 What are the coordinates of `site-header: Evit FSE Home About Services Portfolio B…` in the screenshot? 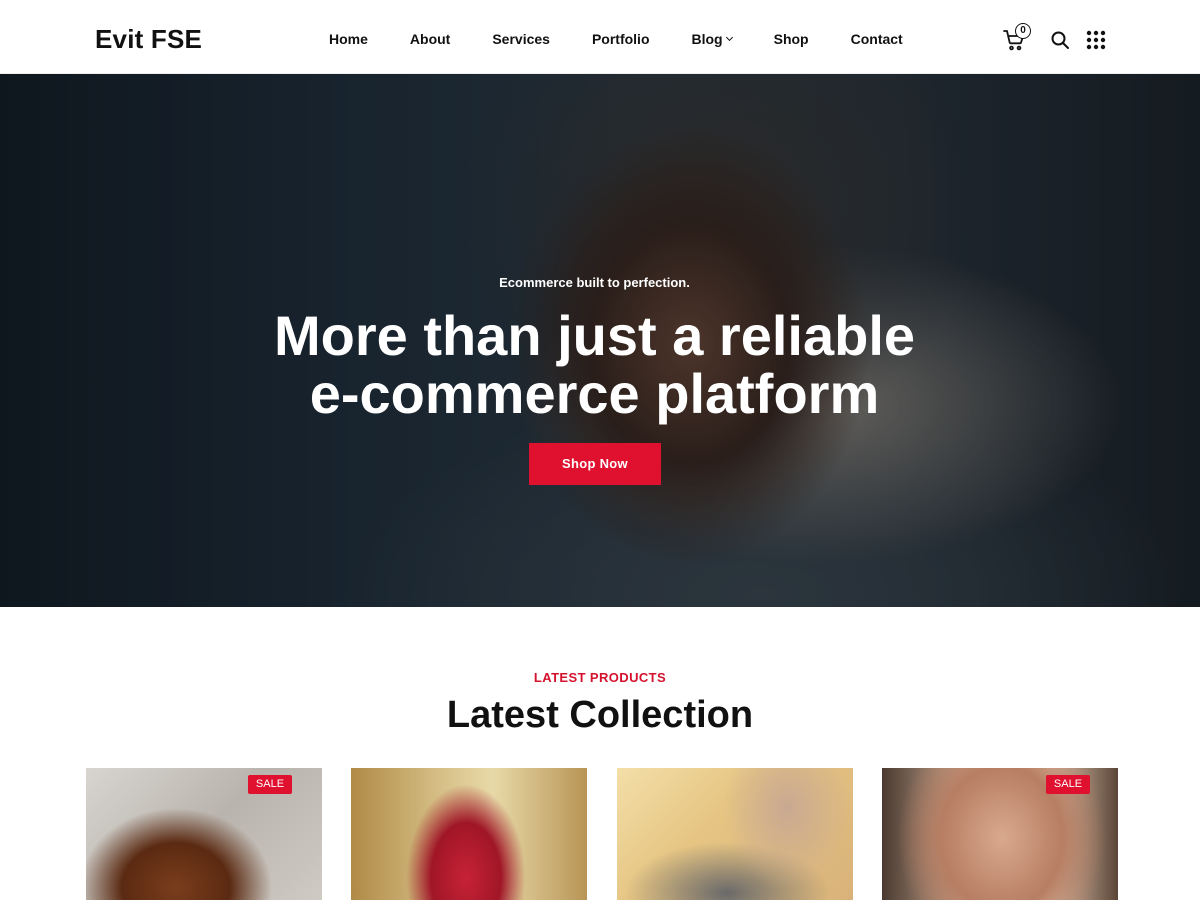 It's located at (600, 37).